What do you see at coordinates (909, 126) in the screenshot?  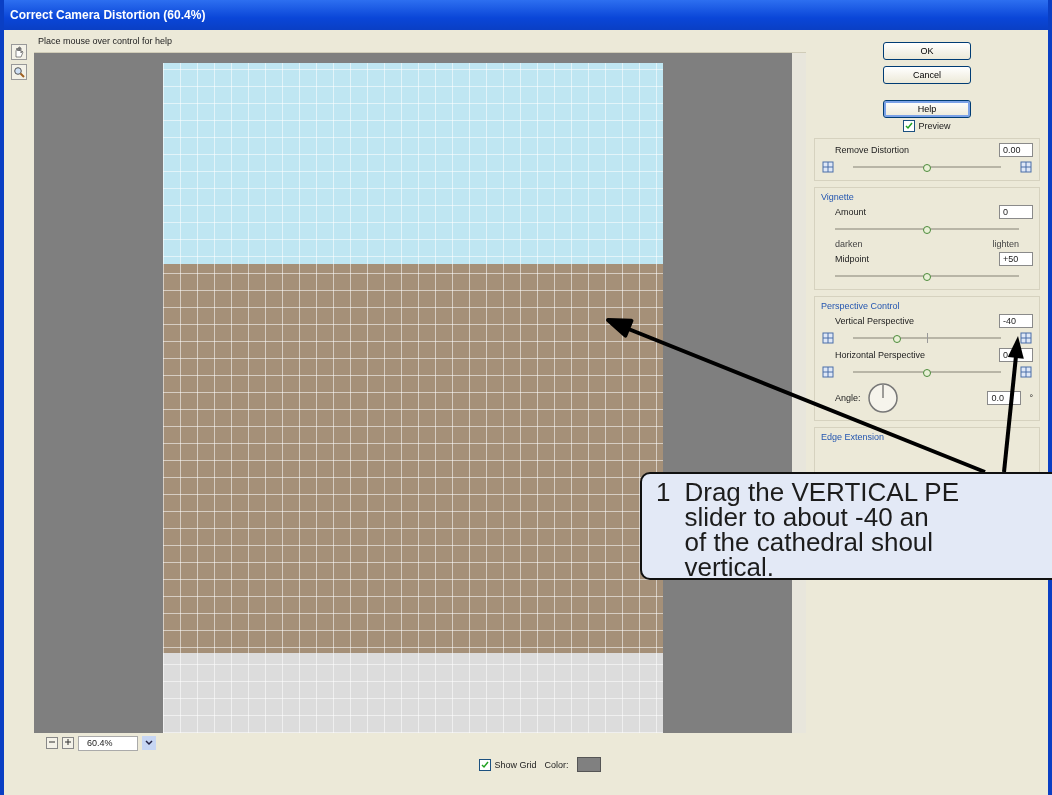 I see `preview-checkbox` at bounding box center [909, 126].